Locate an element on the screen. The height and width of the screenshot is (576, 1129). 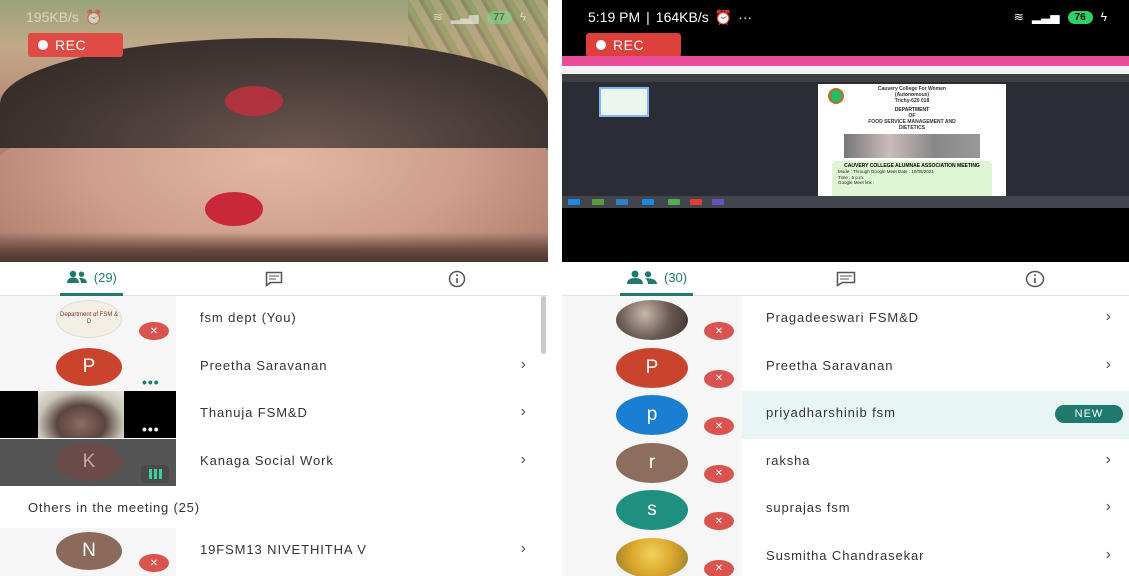
participant-row: ✕ Susmitha Chandrasekar › is located at coordinates (845, 554).